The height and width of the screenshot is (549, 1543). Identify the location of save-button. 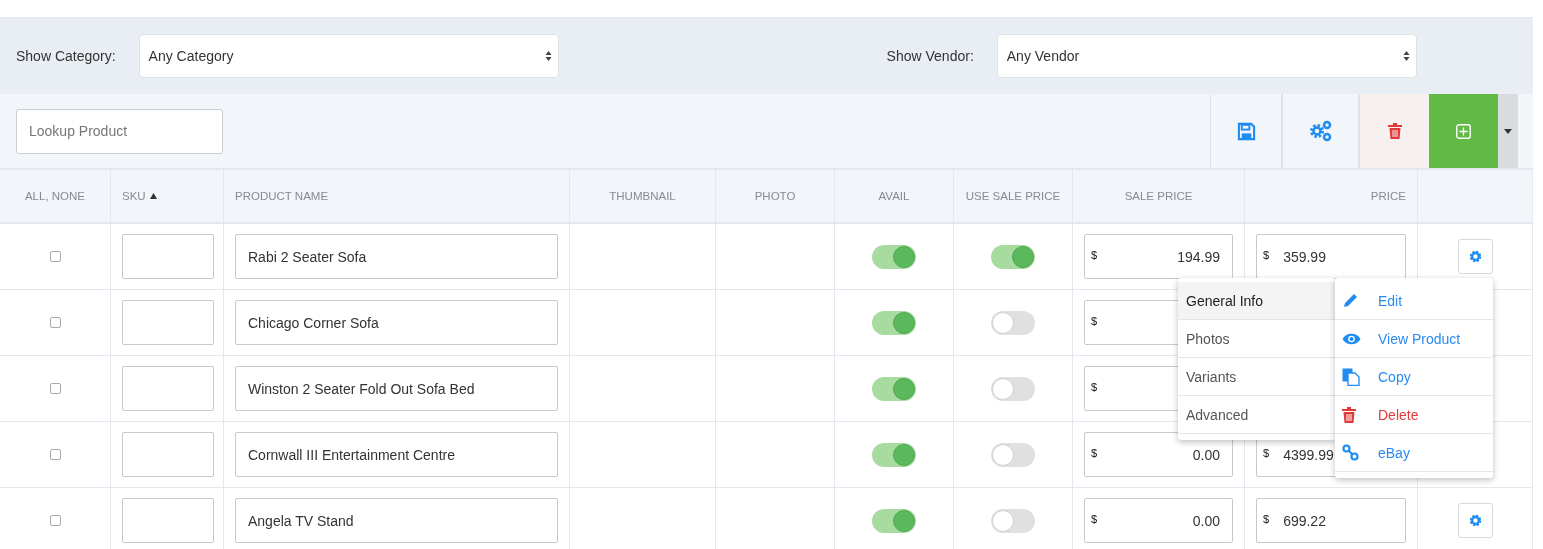
(1246, 131).